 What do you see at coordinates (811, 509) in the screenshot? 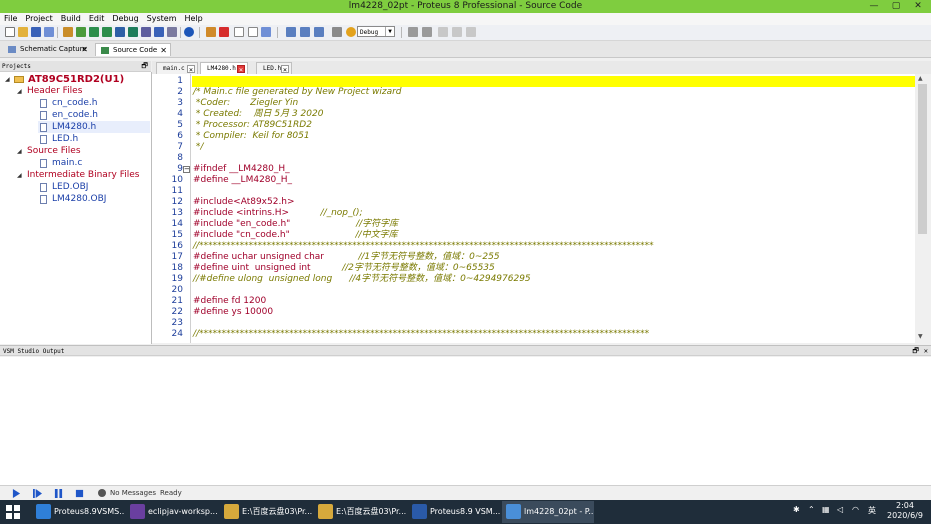
I see `tray-up-icon: ⌃` at bounding box center [811, 509].